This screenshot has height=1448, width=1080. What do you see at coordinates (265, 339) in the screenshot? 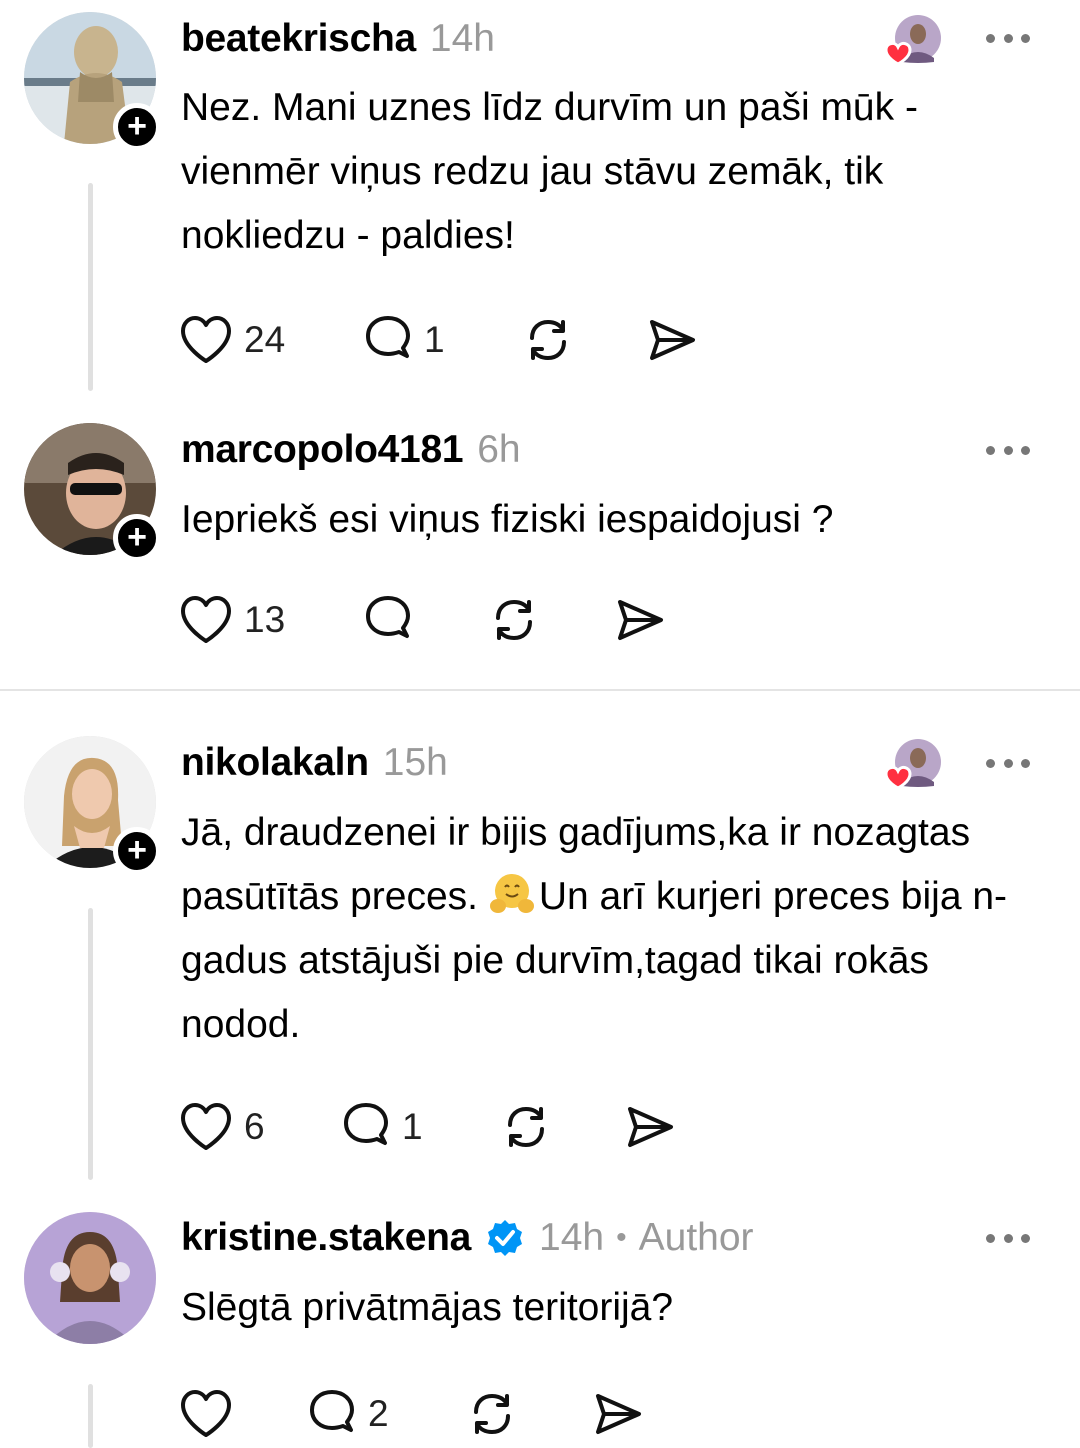
I see `like-count: 24` at bounding box center [265, 339].